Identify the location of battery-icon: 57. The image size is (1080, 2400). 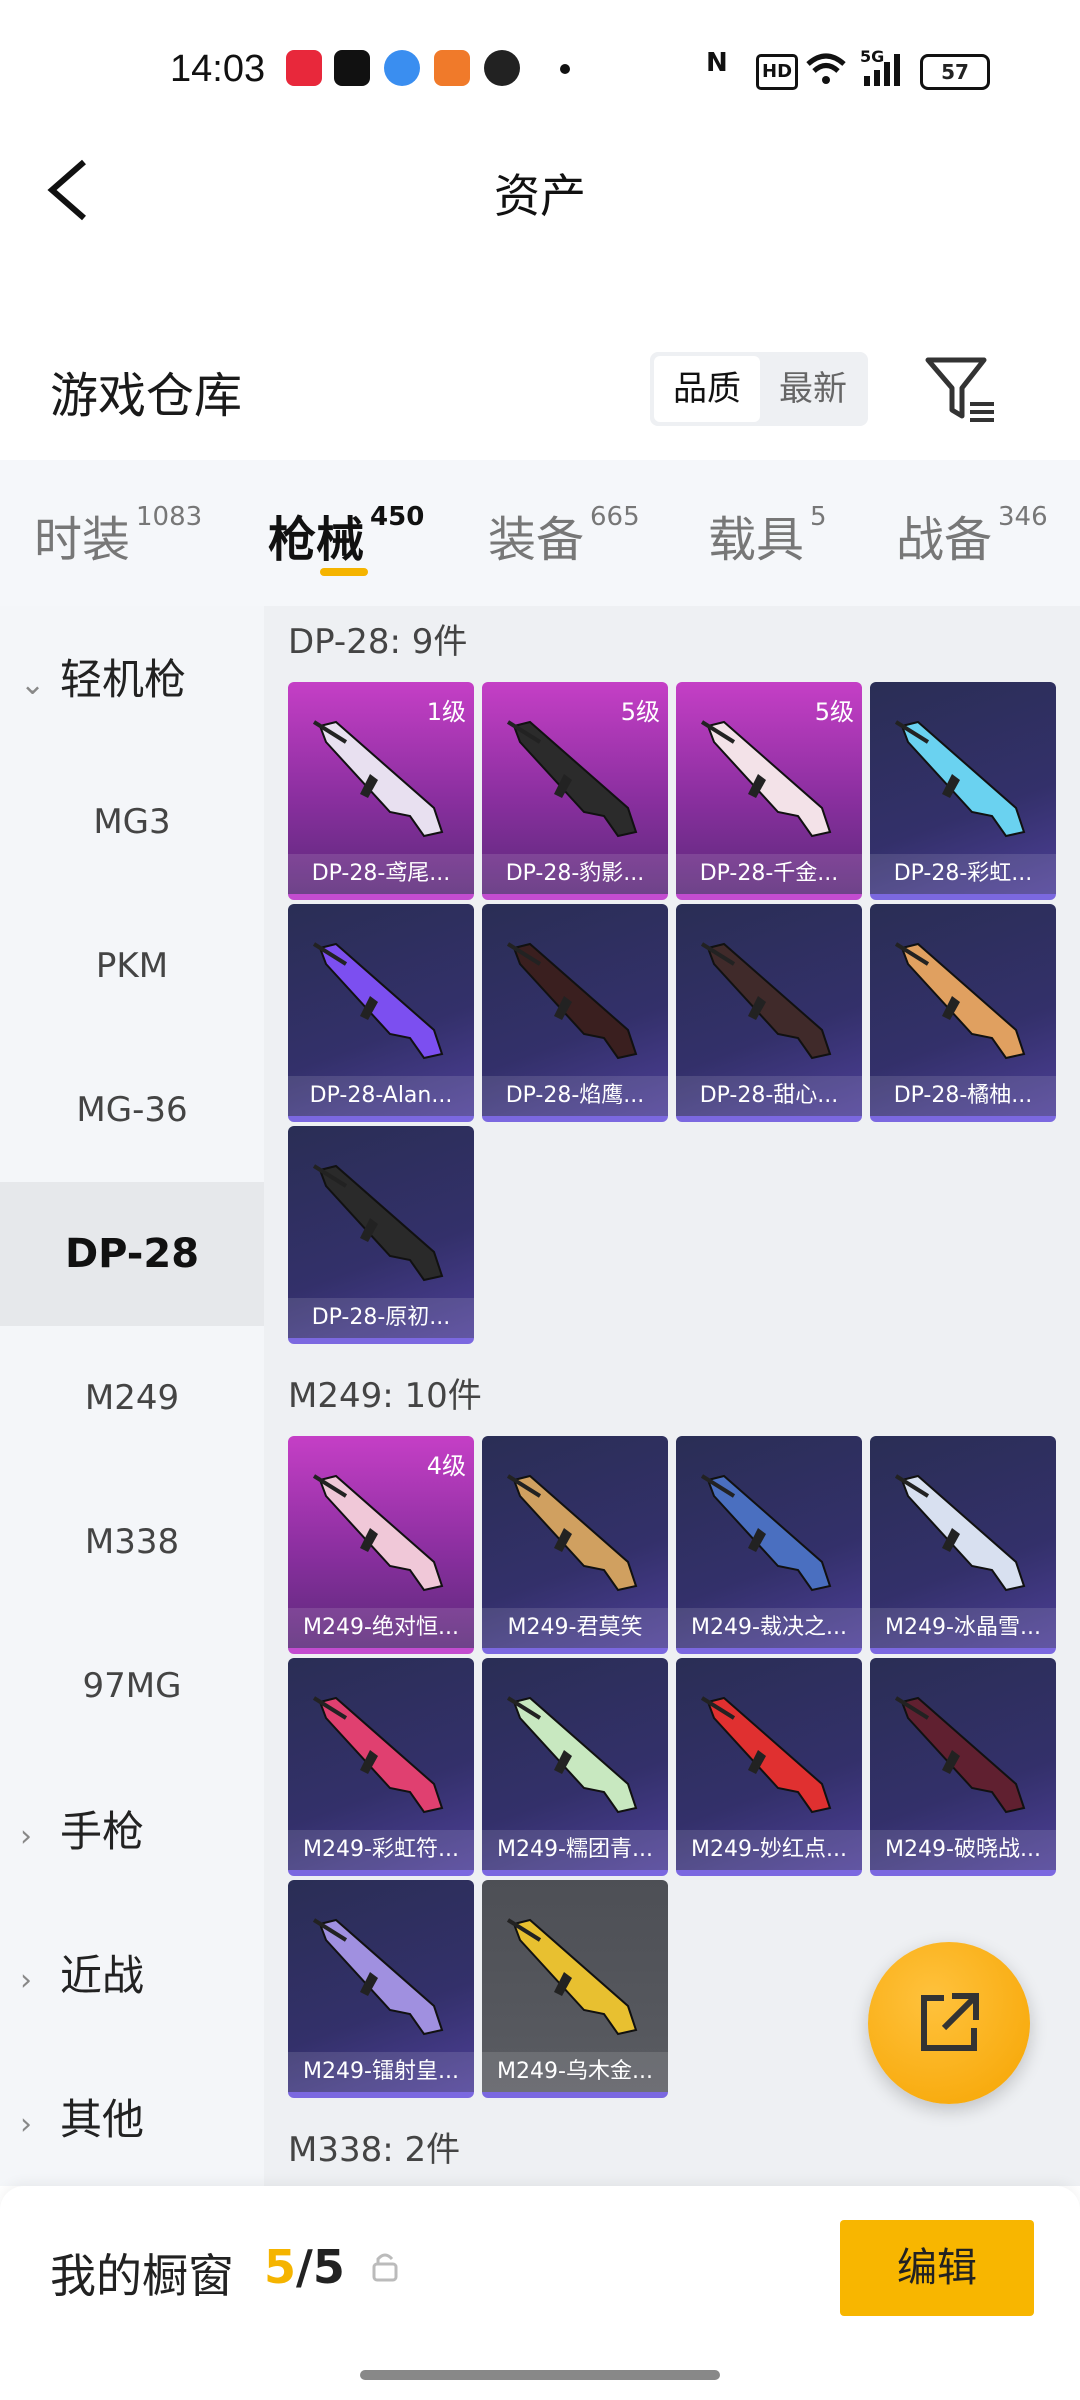
(955, 72).